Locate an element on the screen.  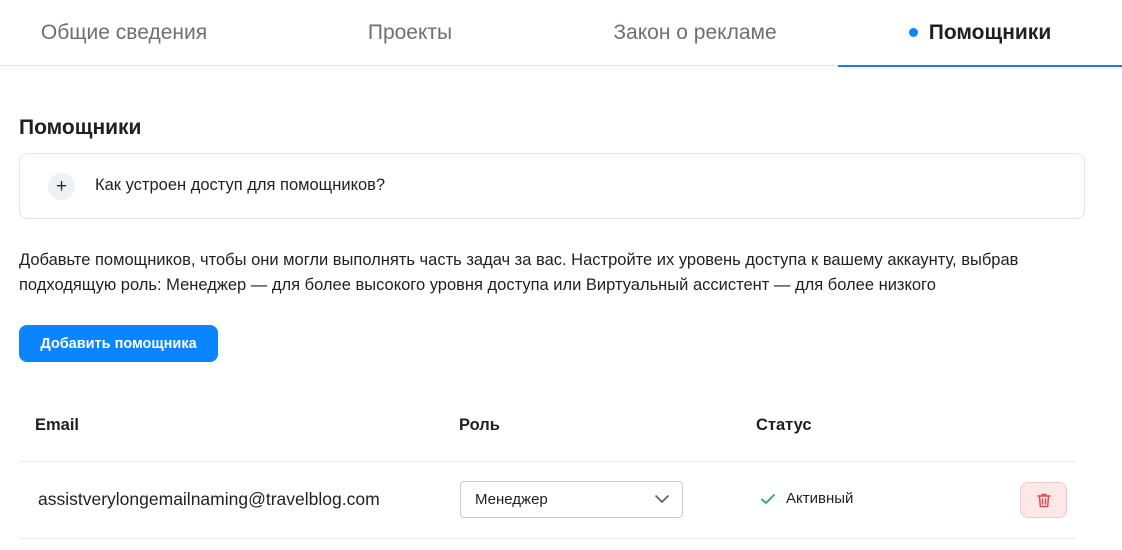
tab-general: Общие сведения is located at coordinates (124, 33).